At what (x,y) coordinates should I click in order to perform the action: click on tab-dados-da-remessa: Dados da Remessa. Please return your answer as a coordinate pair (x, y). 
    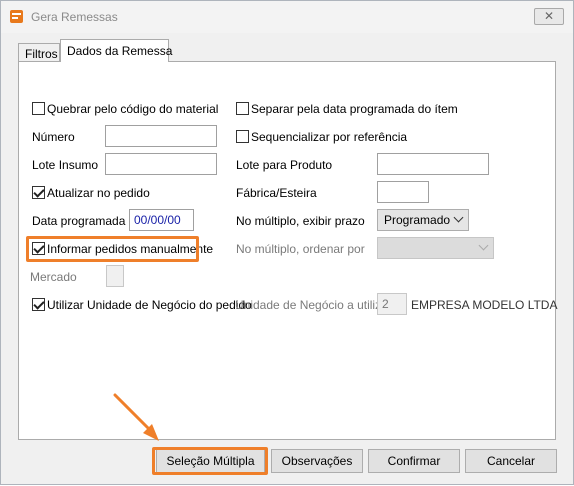
    Looking at the image, I should click on (116, 50).